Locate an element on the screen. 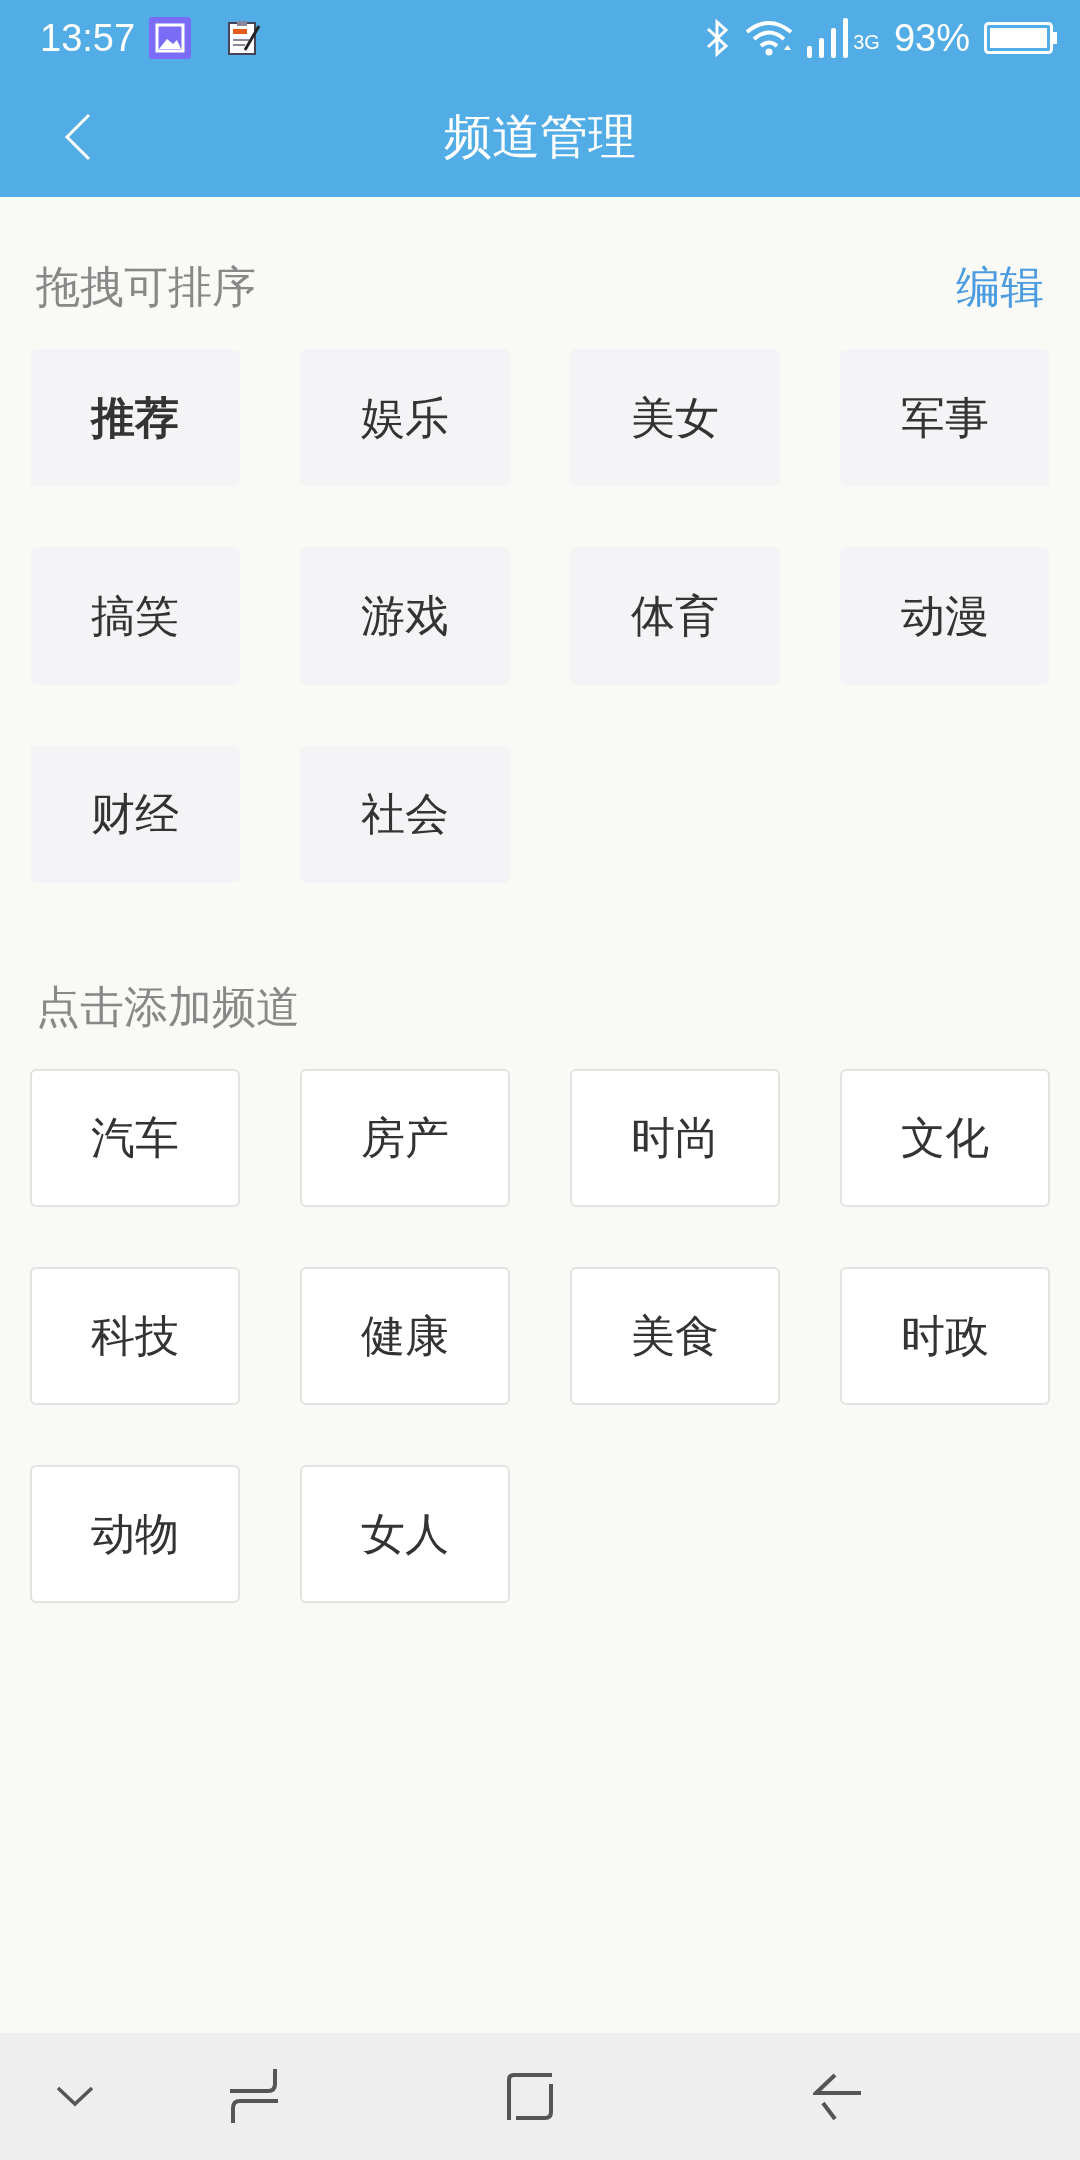  section-title: 点击添加频道 is located at coordinates (168, 1006).